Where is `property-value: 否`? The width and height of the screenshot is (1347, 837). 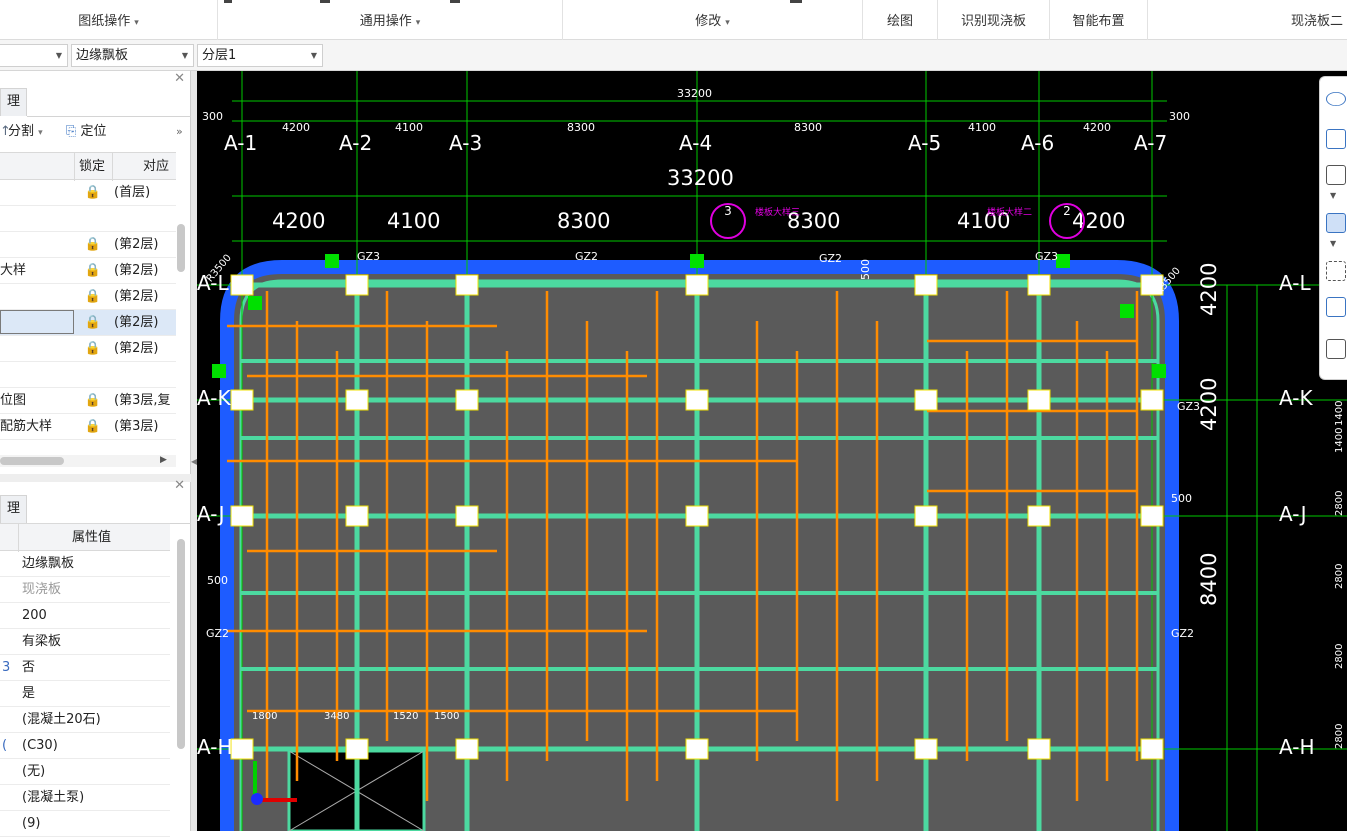
property-value: 否 is located at coordinates (28, 668).